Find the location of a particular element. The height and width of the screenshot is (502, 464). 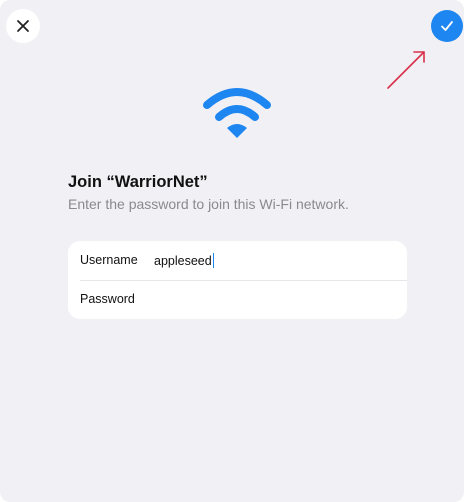

close-button is located at coordinates (23, 26).